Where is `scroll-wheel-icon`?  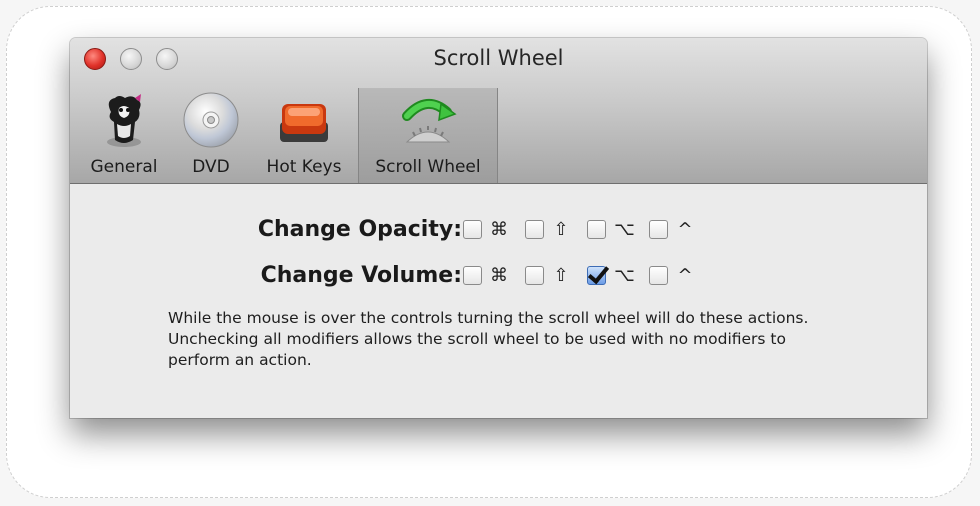
scroll-wheel-icon is located at coordinates (428, 123).